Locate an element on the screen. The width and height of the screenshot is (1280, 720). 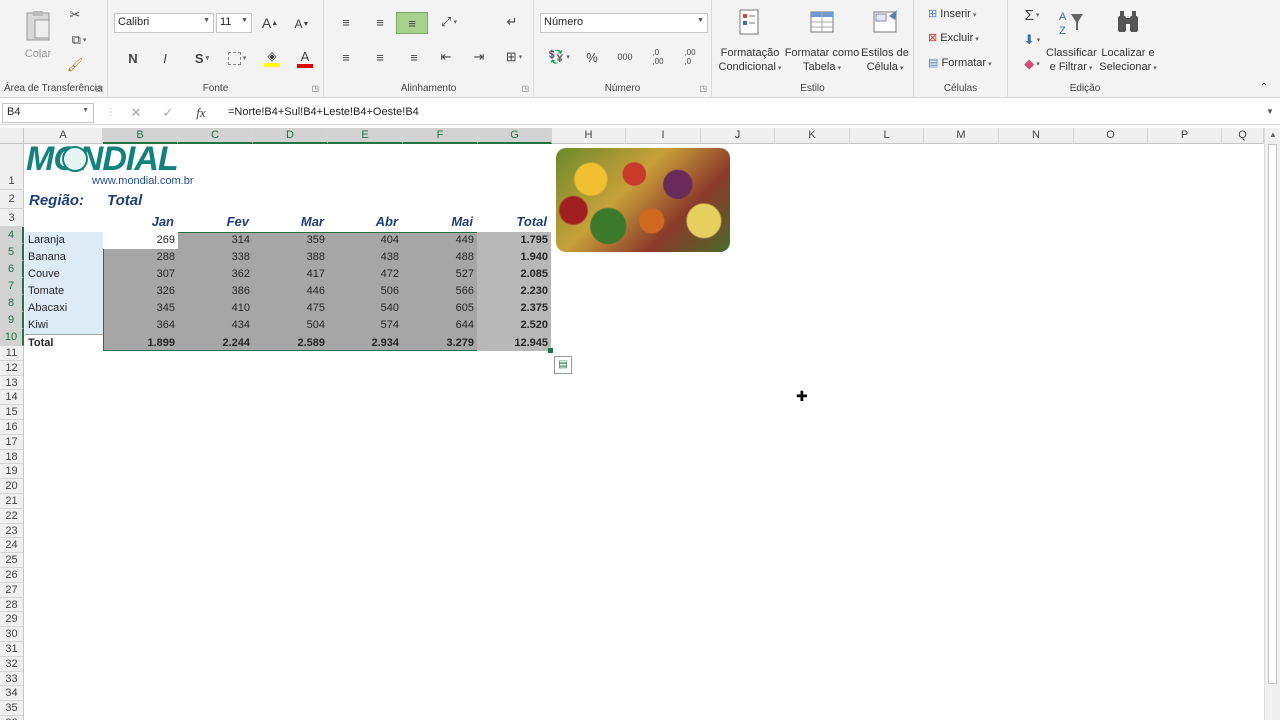
font-color-button: A is located at coordinates (305, 58).